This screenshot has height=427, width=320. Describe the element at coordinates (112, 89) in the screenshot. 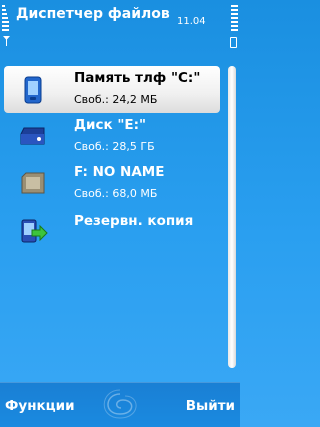

I see `drive-item-phone-memory: Память тлф "C:" Своб.: 24,2 МБ` at that location.